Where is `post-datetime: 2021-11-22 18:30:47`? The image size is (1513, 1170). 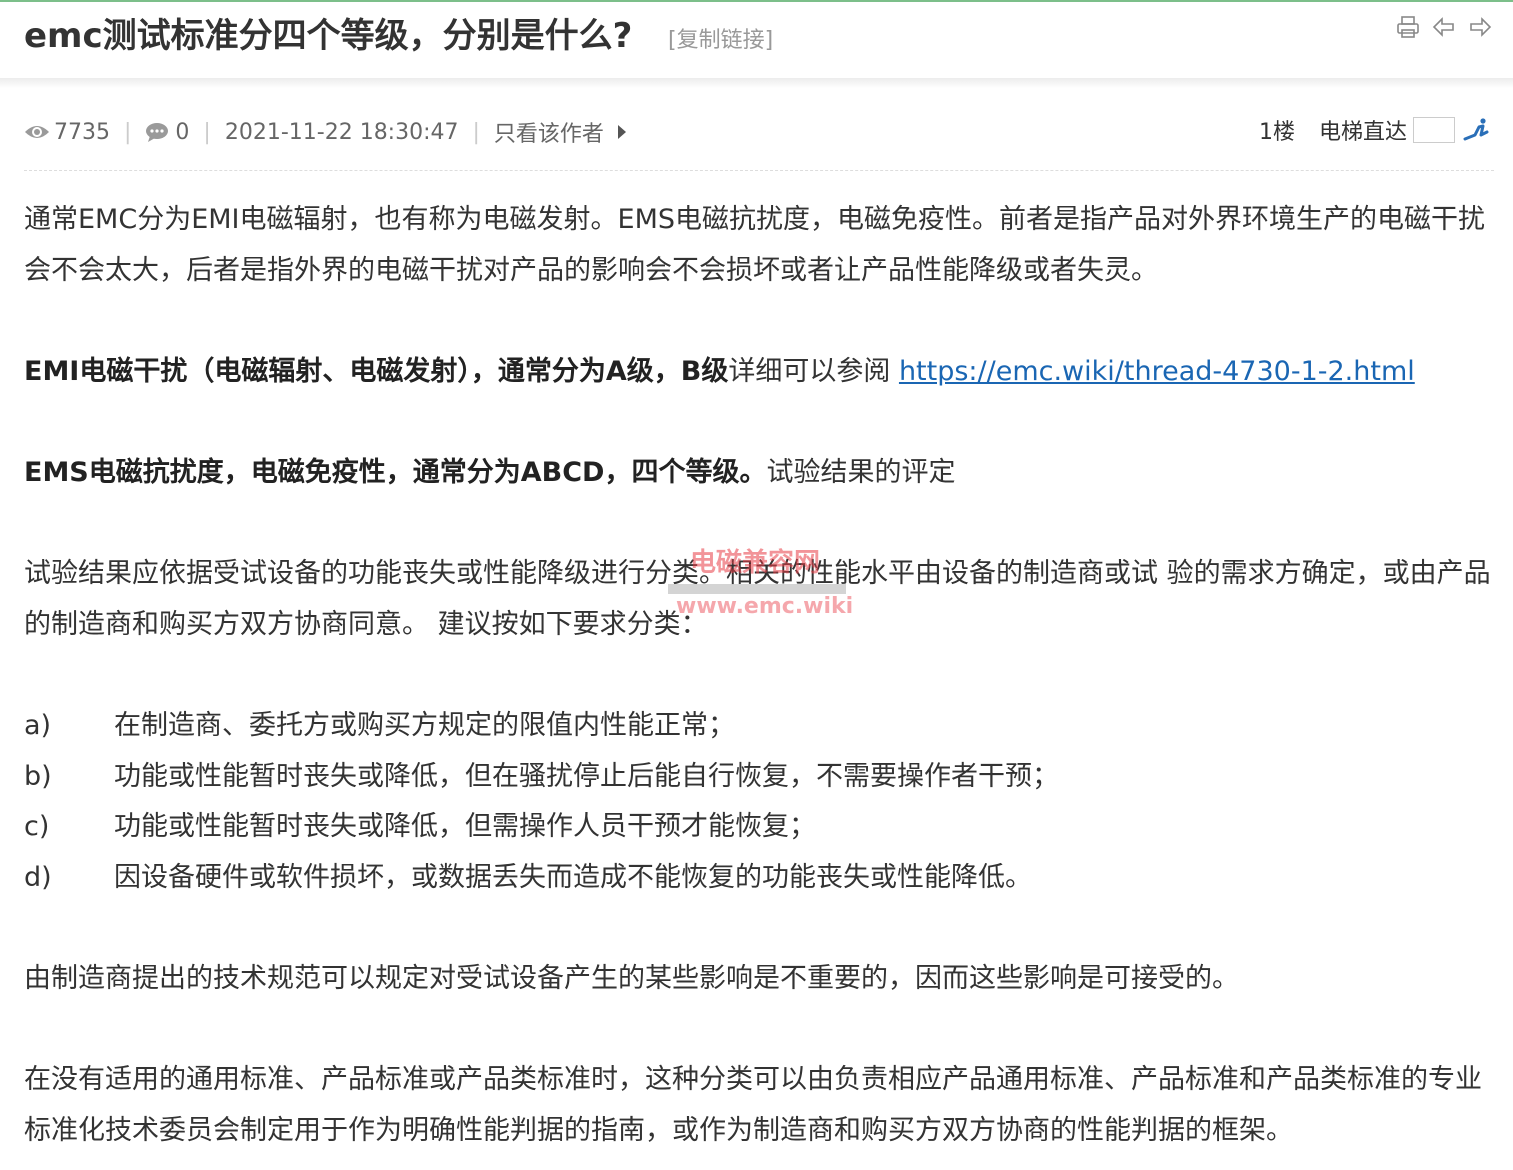
post-datetime: 2021-11-22 18:30:47 is located at coordinates (341, 132).